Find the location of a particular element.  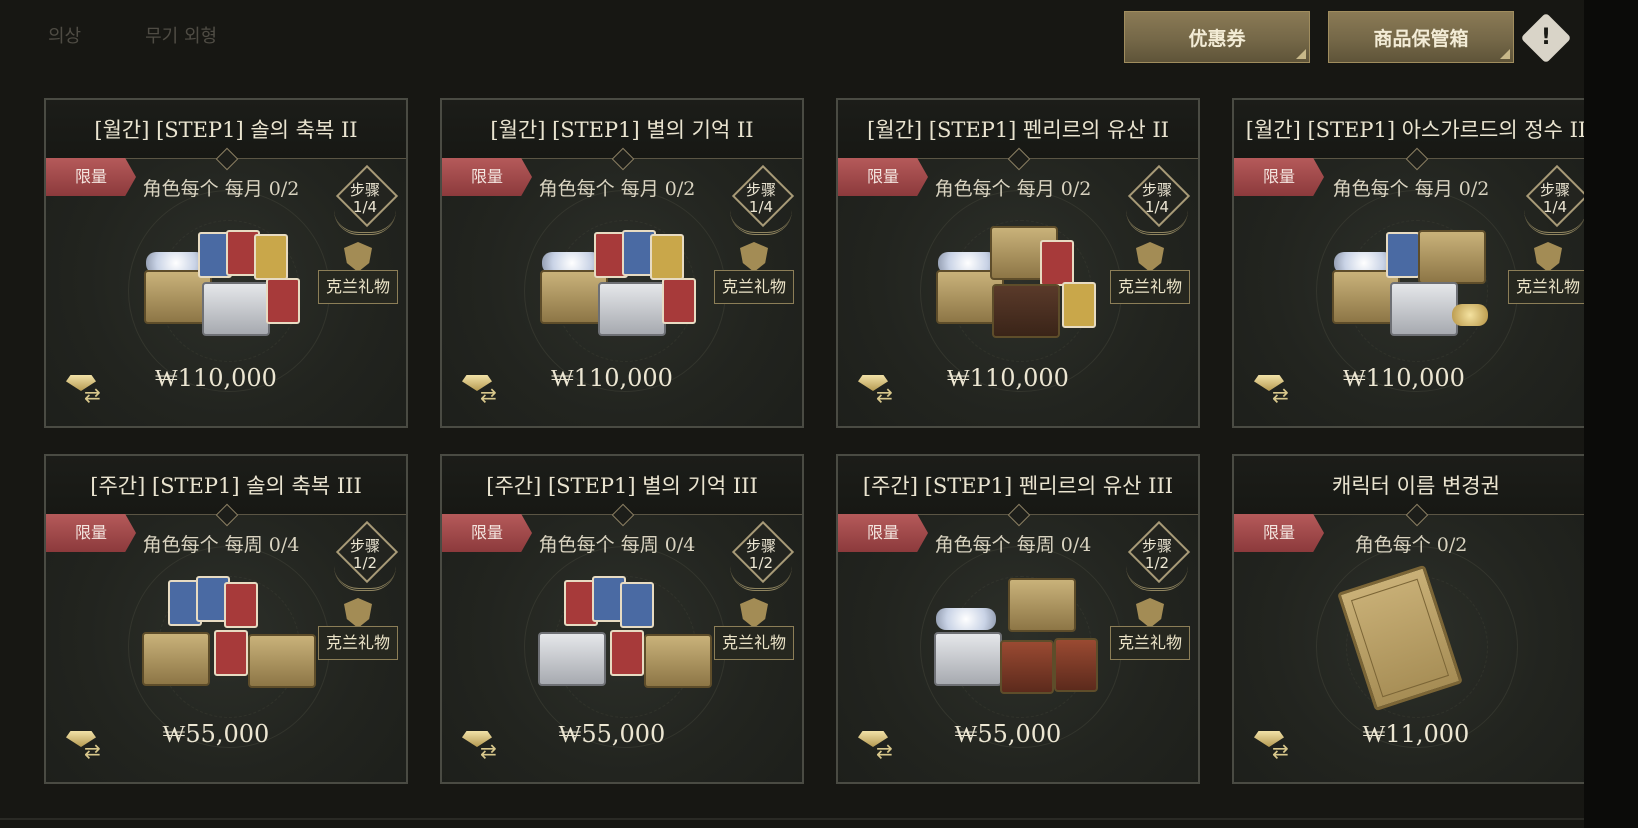

bottom-divider is located at coordinates (792, 819).